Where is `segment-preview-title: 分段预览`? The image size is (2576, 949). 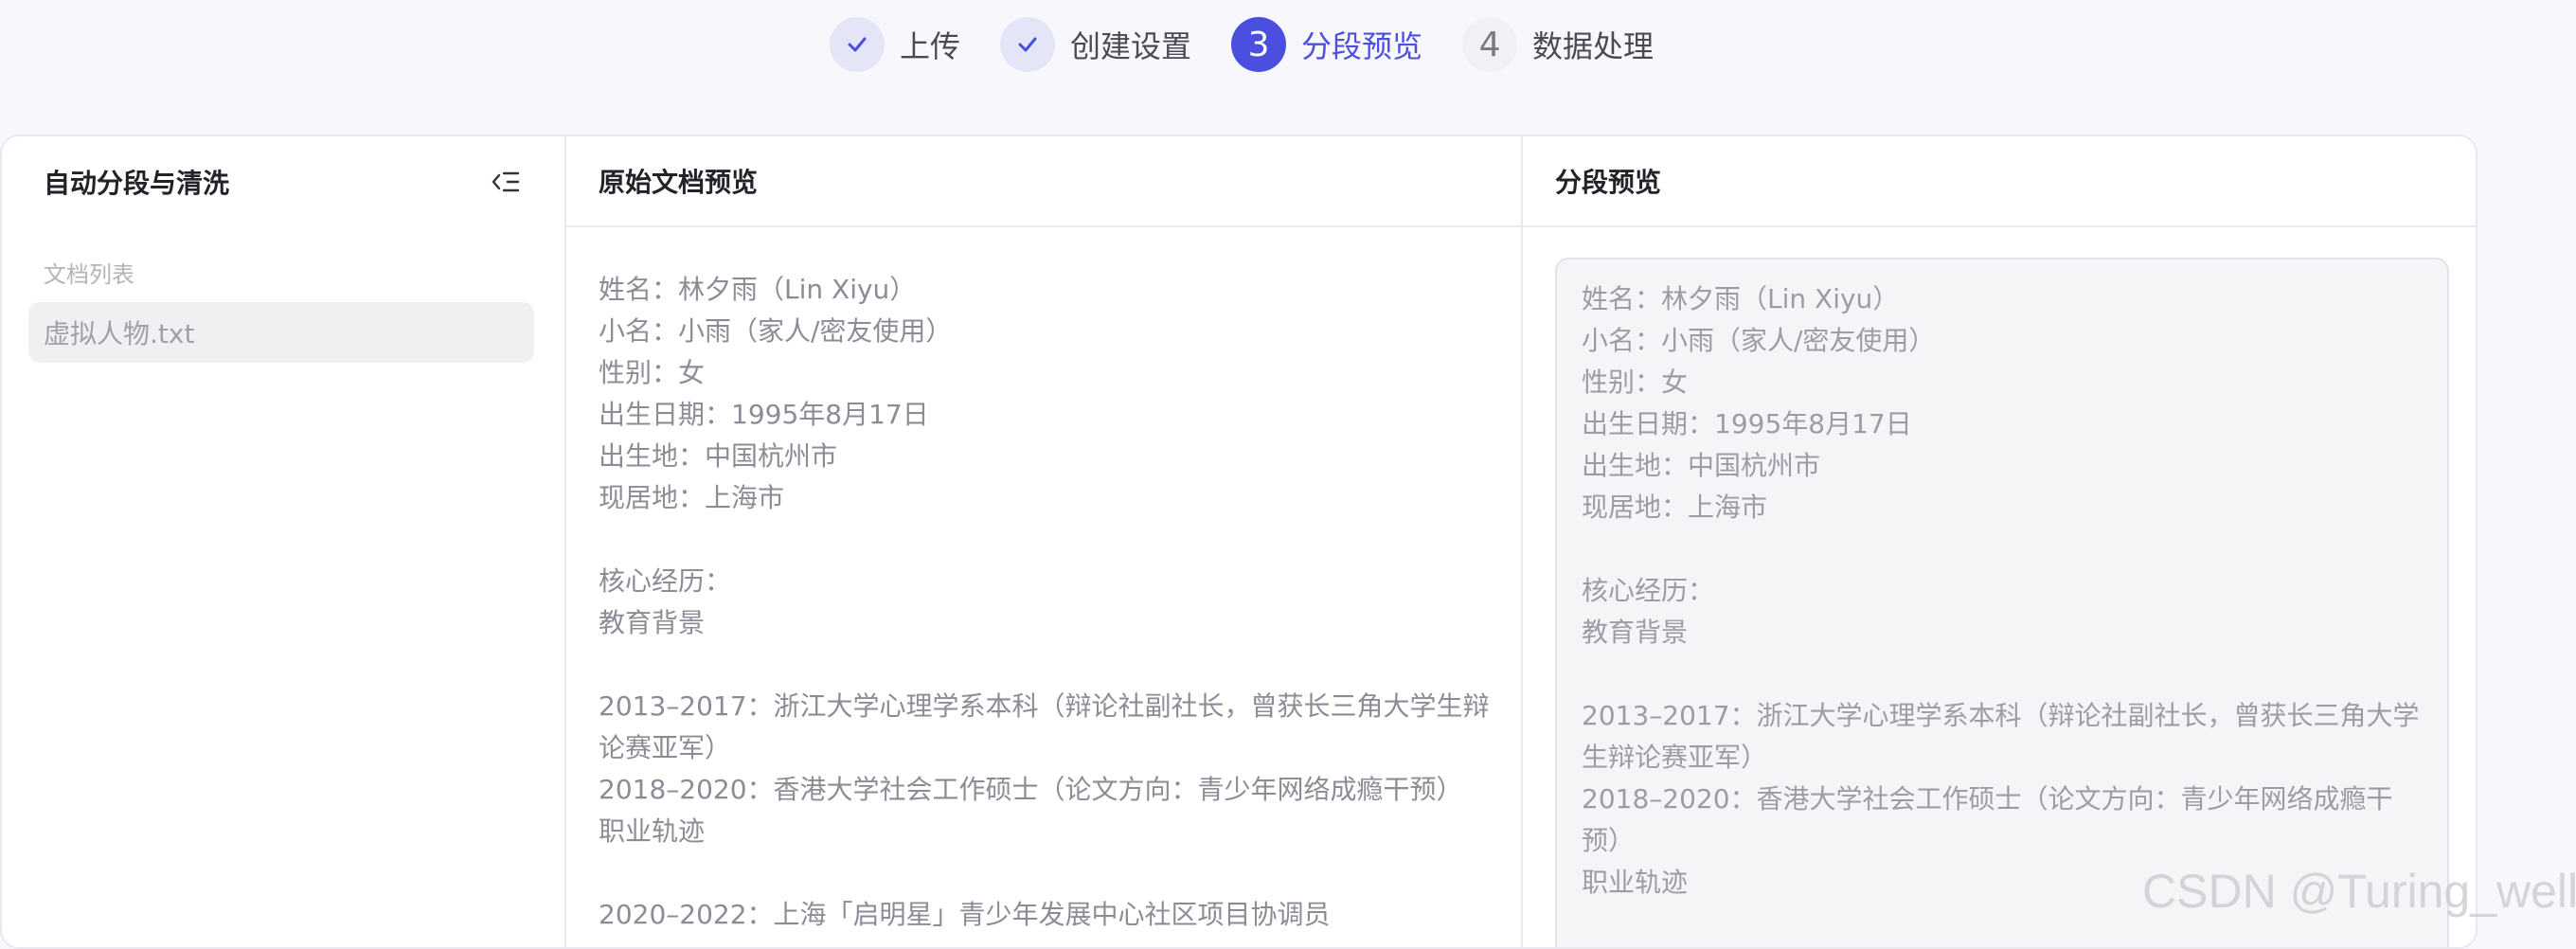 segment-preview-title: 分段预览 is located at coordinates (1999, 181).